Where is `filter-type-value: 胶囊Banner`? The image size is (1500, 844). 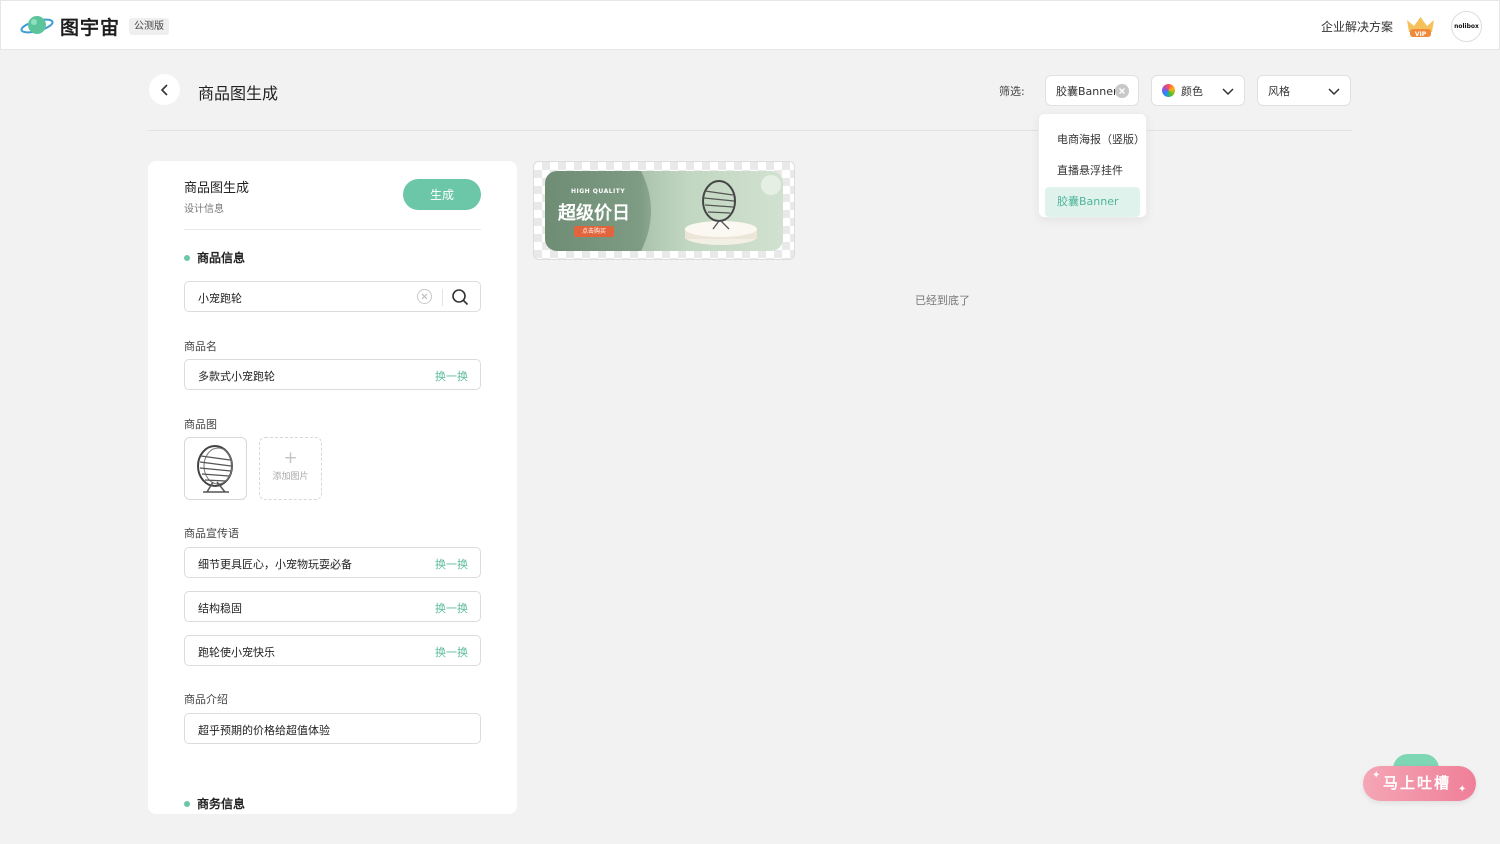 filter-type-value: 胶囊Banner is located at coordinates (1087, 91).